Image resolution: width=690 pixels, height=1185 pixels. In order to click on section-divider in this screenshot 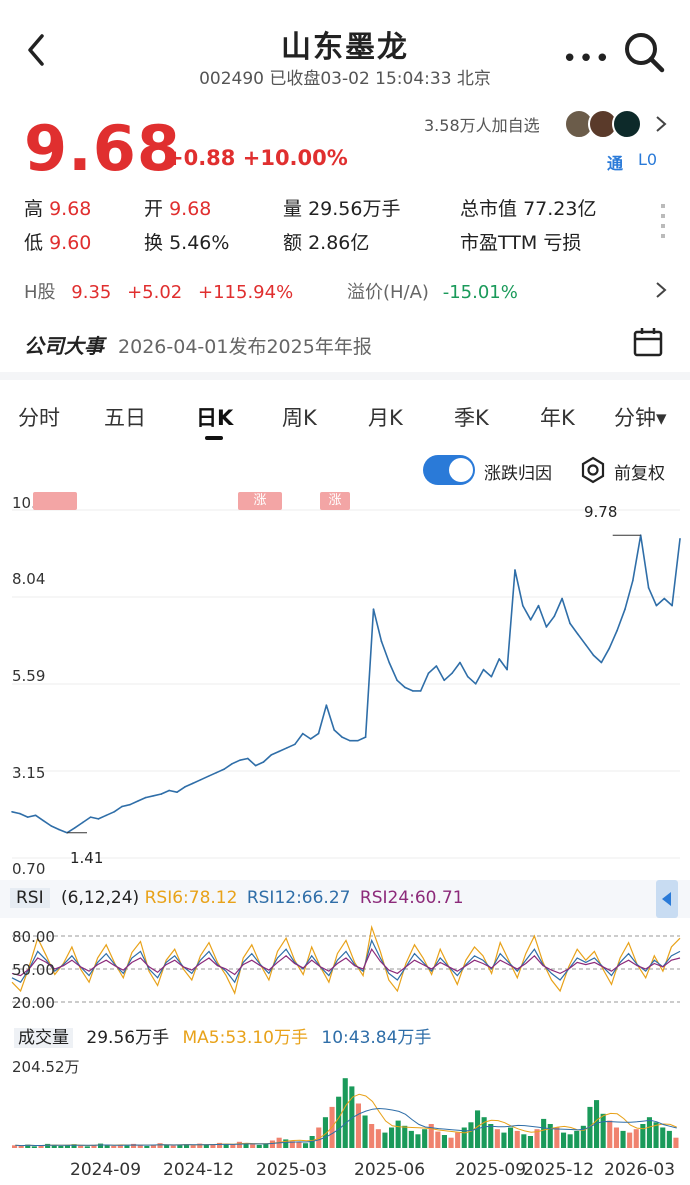, I will do `click(345, 376)`.